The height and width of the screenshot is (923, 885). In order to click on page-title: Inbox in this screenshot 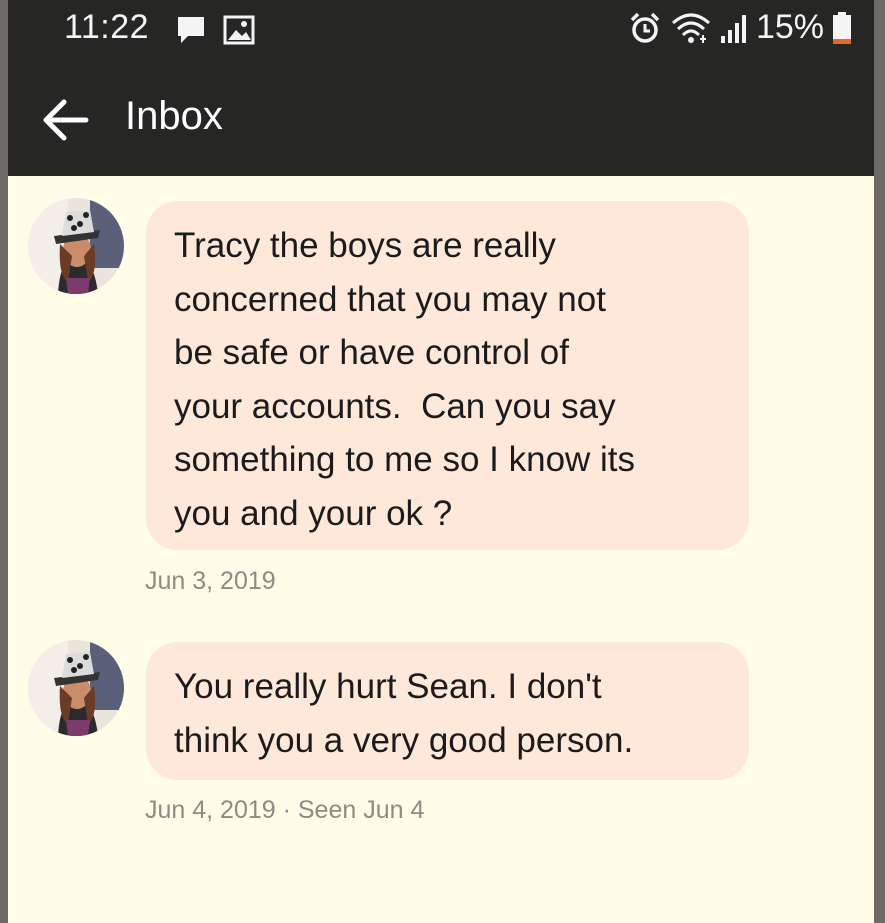, I will do `click(174, 116)`.